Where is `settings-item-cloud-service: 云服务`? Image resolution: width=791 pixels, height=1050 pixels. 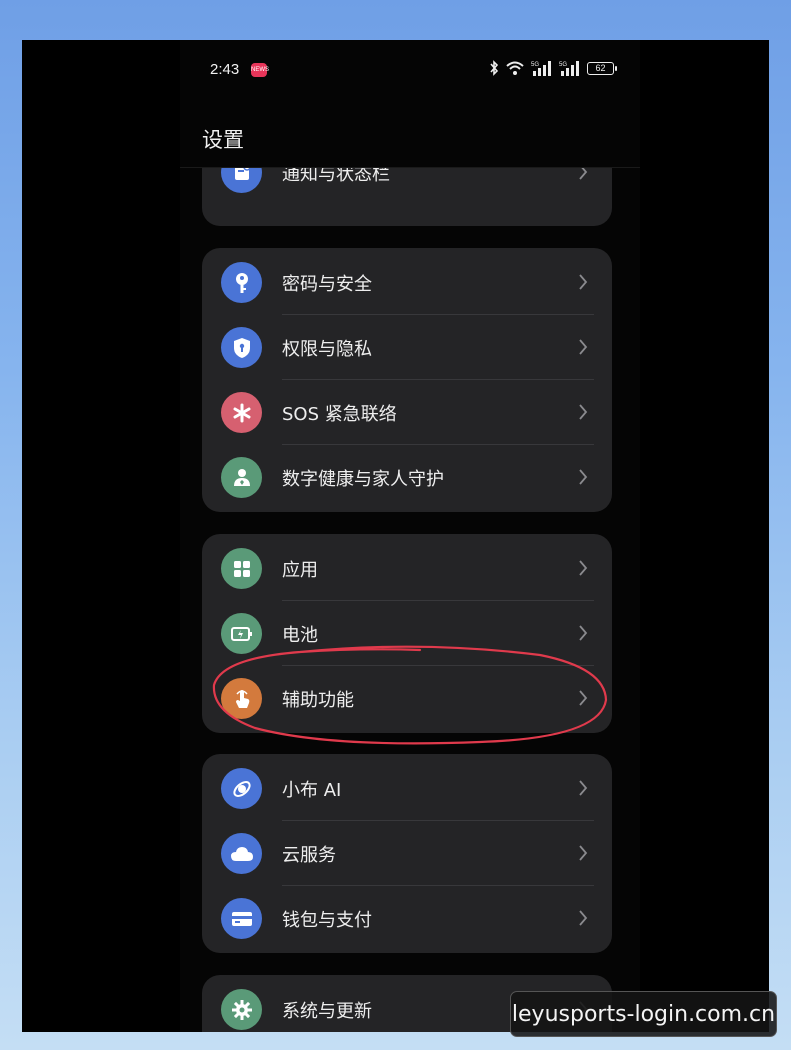 settings-item-cloud-service: 云服务 is located at coordinates (407, 853).